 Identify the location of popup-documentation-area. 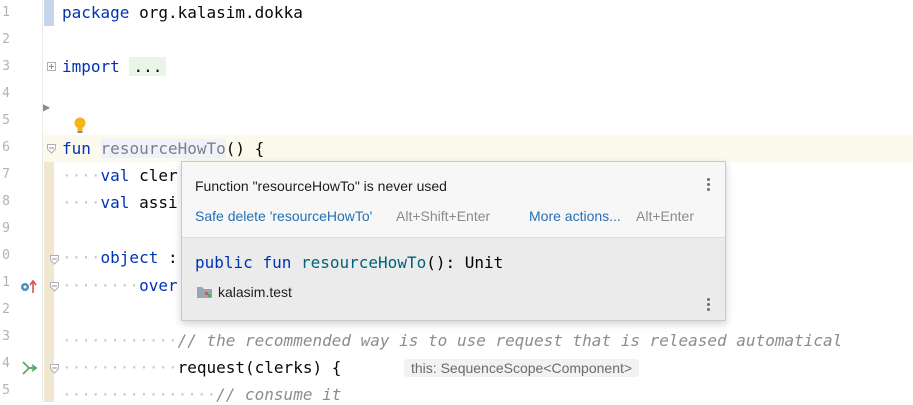
(453, 279).